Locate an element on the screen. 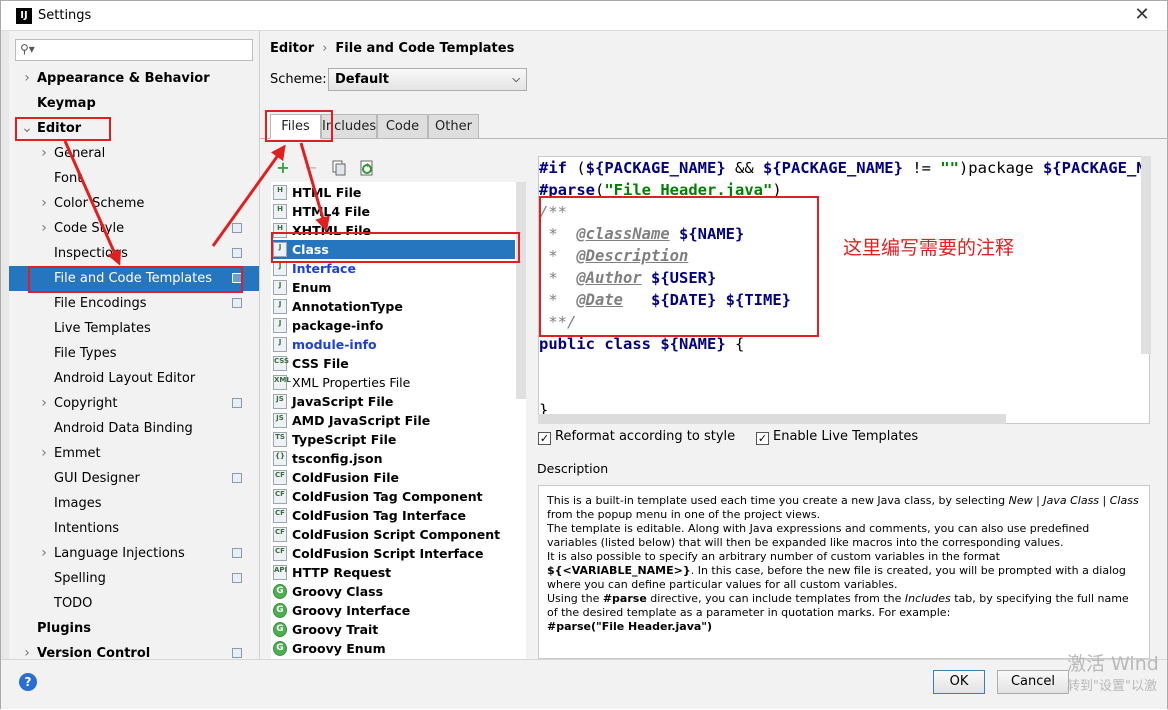 Image resolution: width=1168 pixels, height=710 pixels. settings-search-input: ⚲▾ is located at coordinates (134, 50).